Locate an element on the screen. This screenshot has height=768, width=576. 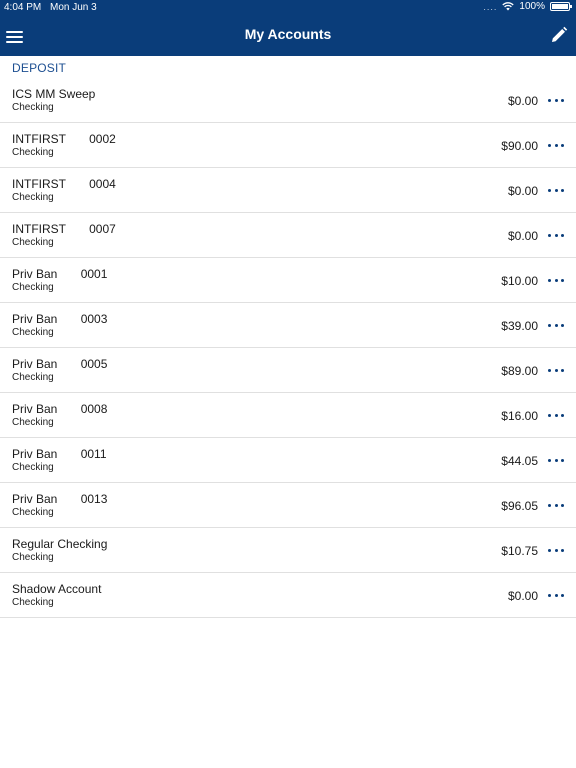
pencil-icon is located at coordinates (559, 35).